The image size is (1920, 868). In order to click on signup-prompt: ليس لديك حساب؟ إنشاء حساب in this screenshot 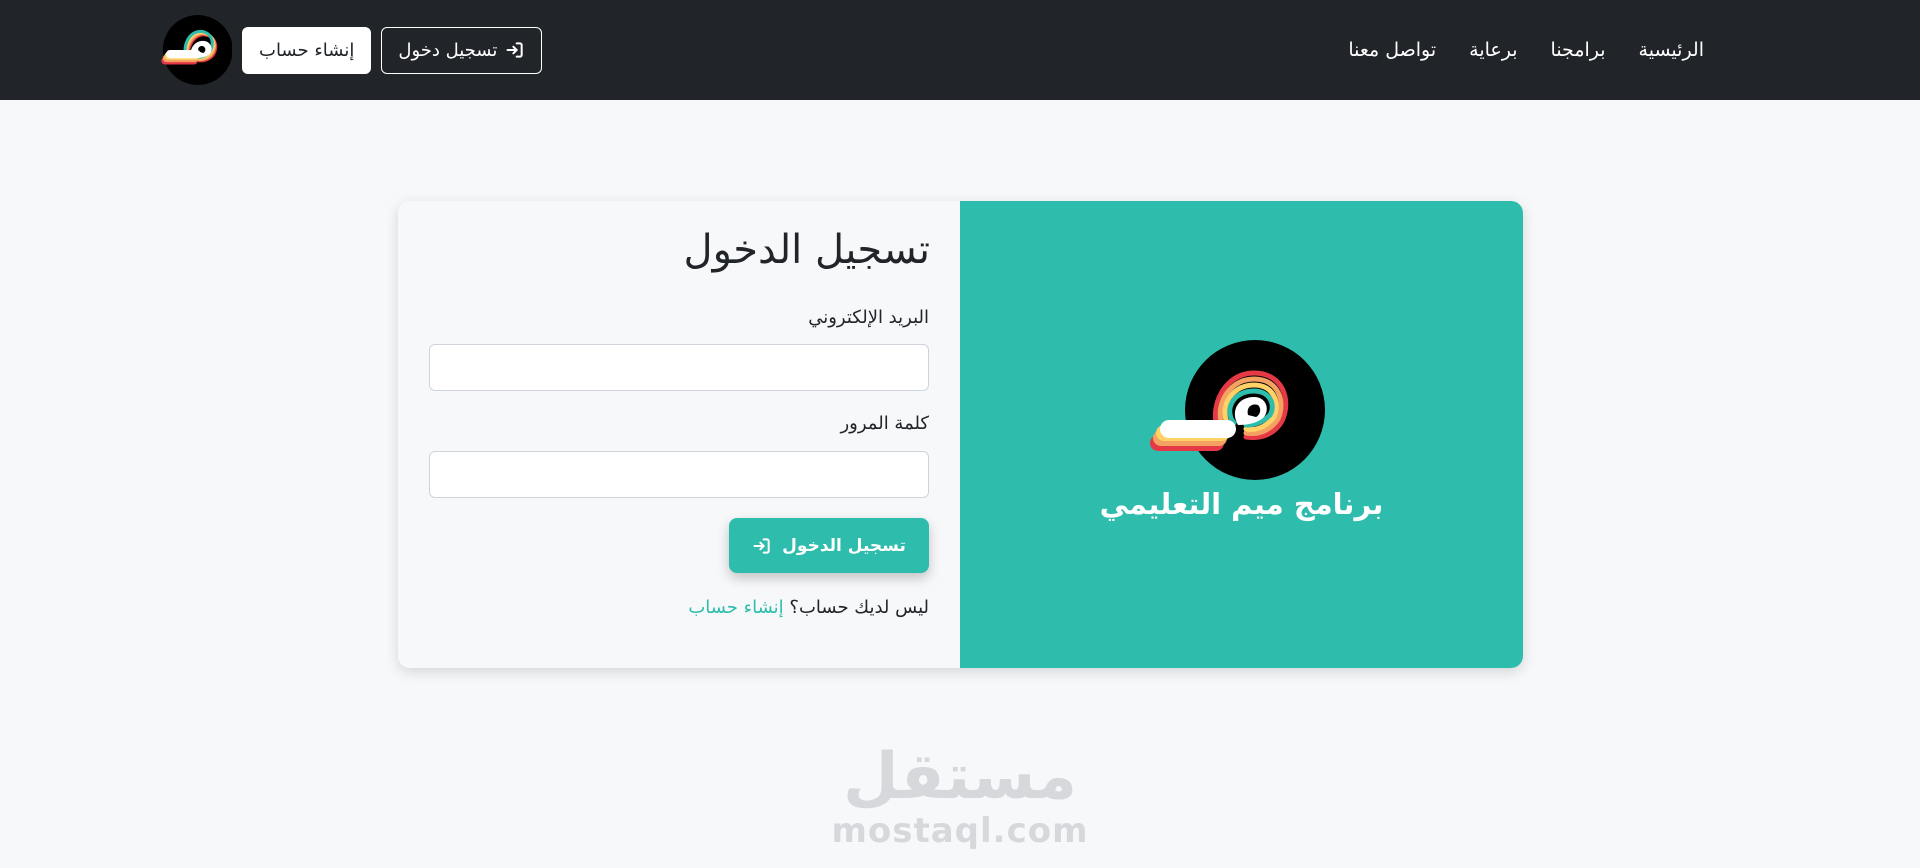, I will do `click(808, 607)`.